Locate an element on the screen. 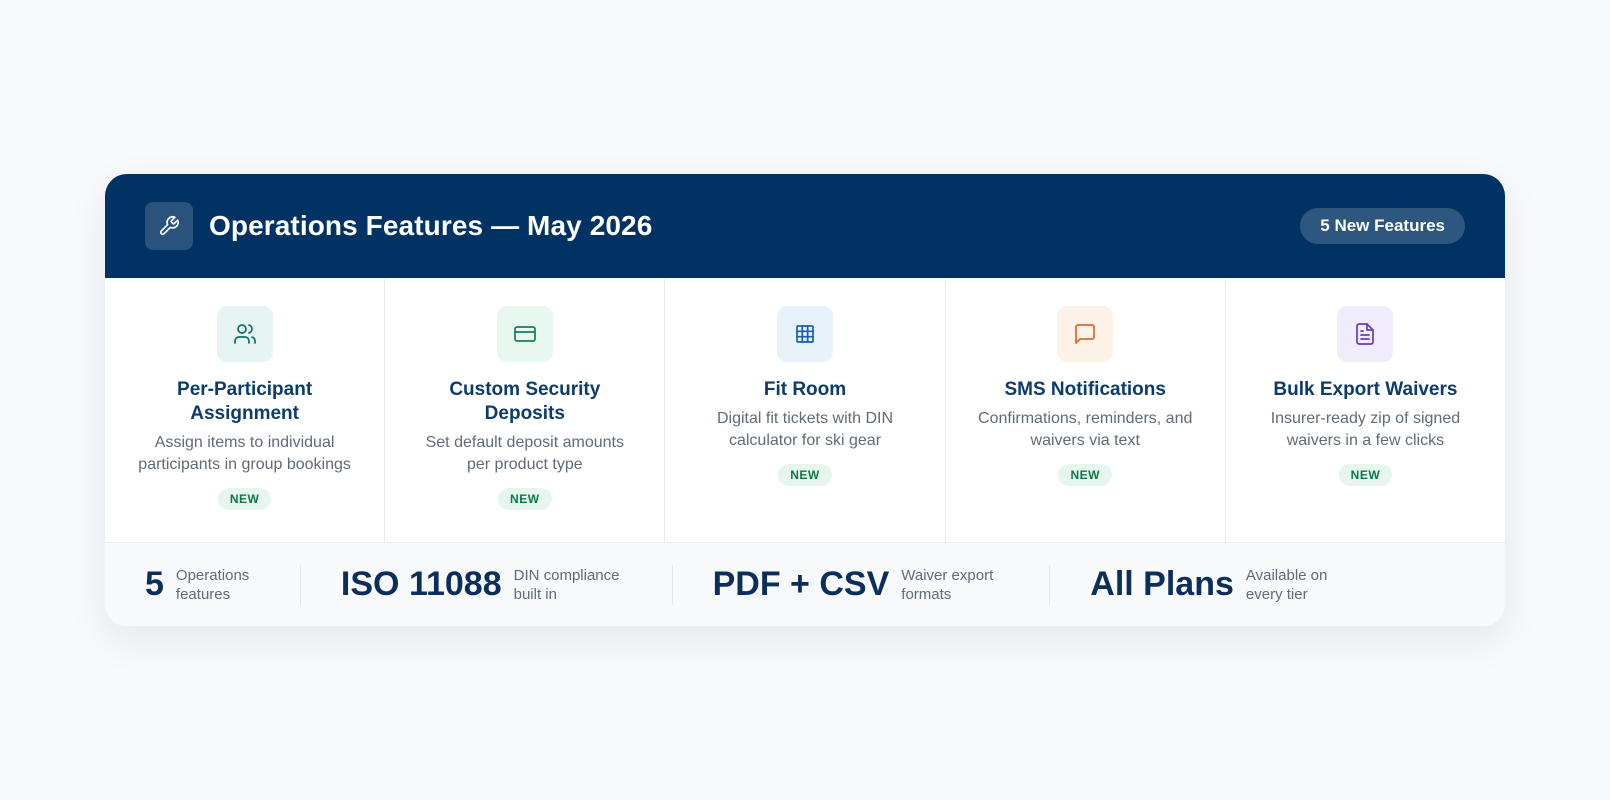 The width and height of the screenshot is (1610, 800). stat-label: Waiver export formats is located at coordinates (947, 584).